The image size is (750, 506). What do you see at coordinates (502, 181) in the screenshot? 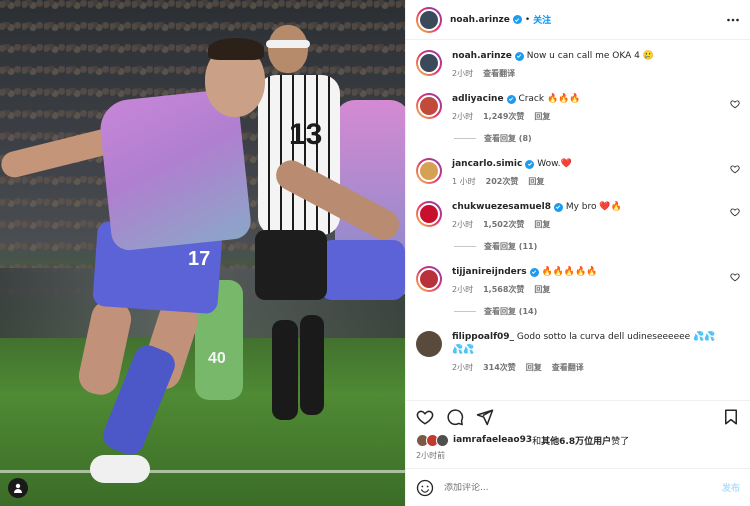
I see `comment-likes-count: 202次赞` at bounding box center [502, 181].